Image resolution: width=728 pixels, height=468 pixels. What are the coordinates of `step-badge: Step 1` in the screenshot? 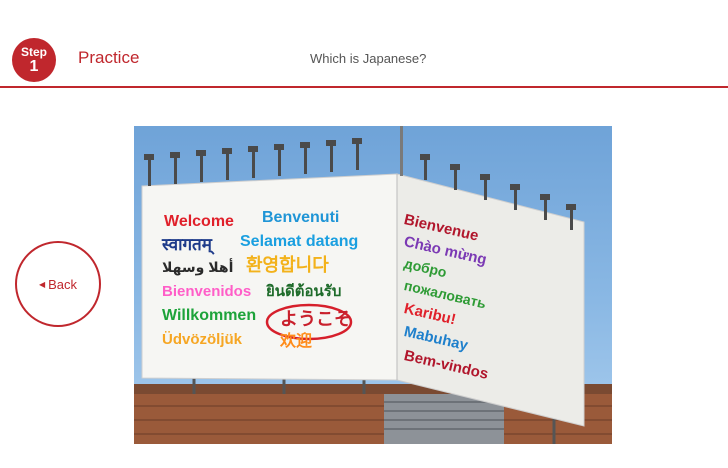 It's located at (34, 60).